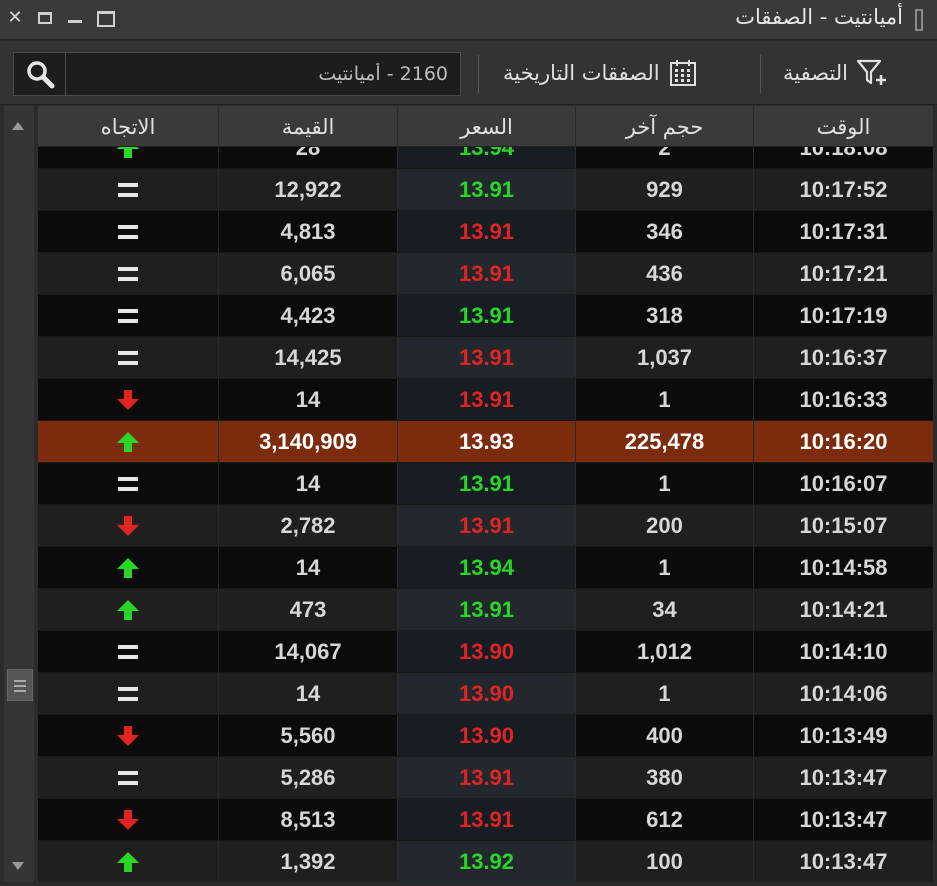  Describe the element at coordinates (843, 567) in the screenshot. I see `time-cell: 10:14:58` at that location.